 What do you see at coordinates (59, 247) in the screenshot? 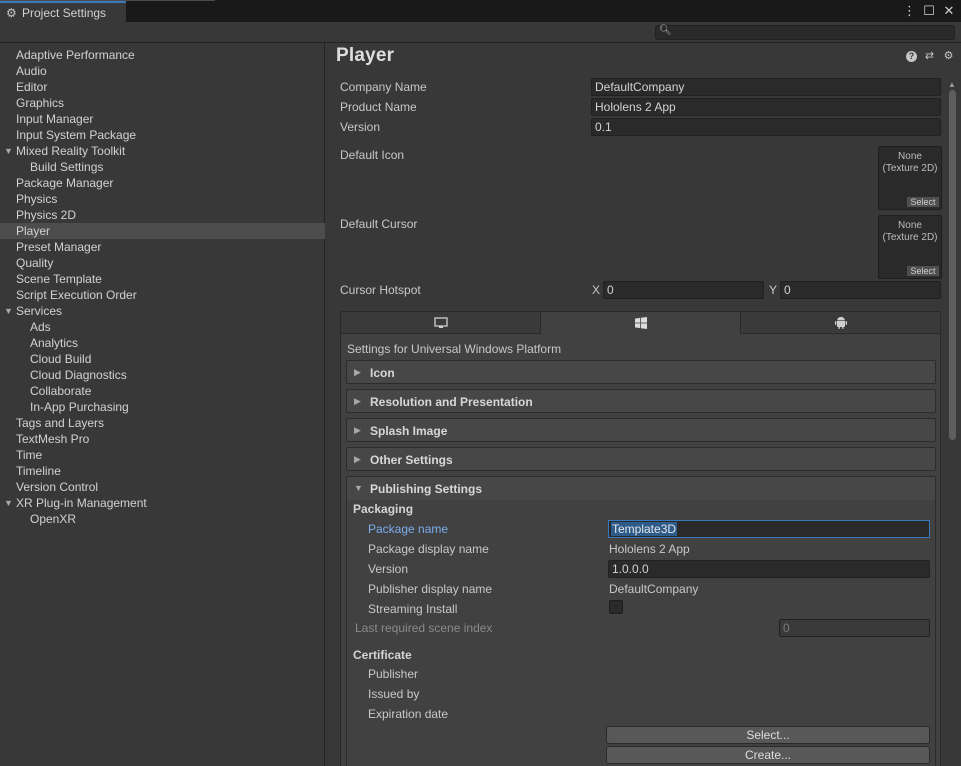
I see `sidebar-item-label: Preset Manager` at bounding box center [59, 247].